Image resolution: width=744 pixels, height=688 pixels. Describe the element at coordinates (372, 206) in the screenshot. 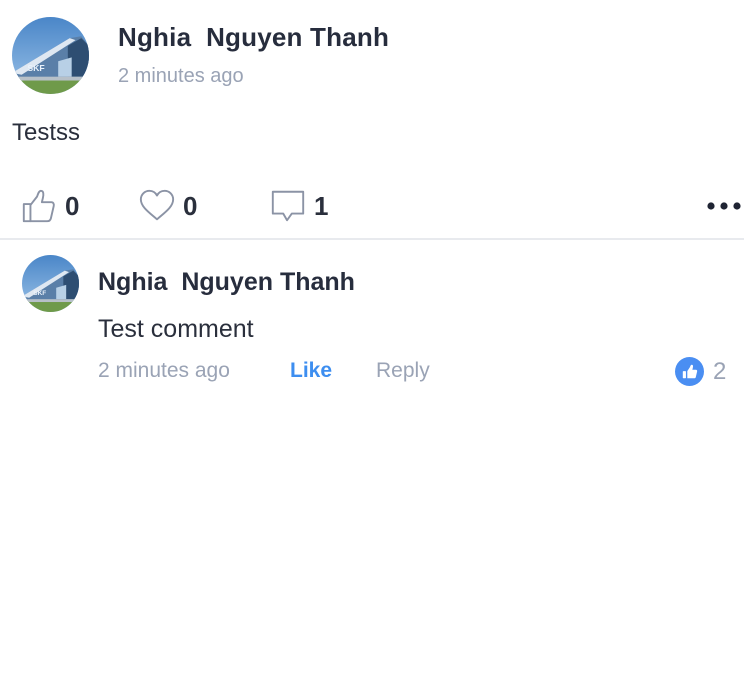

I see `post-action-bar: 0 0 1` at that location.